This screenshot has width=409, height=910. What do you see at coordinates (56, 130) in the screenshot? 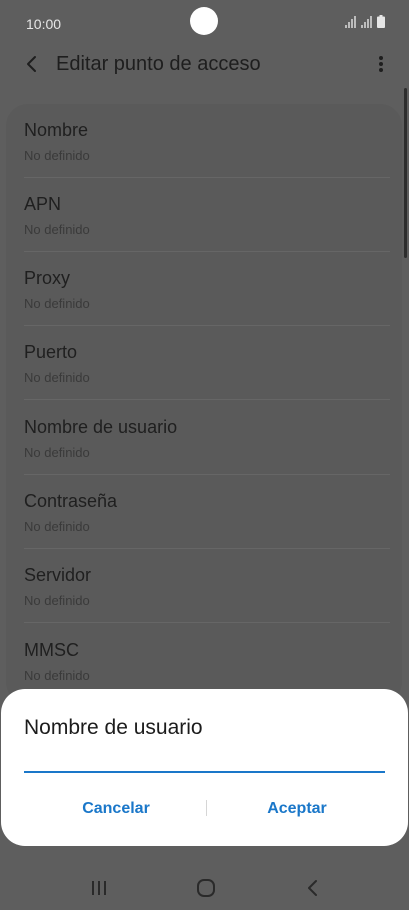
I see `setting-title: Nombre` at bounding box center [56, 130].